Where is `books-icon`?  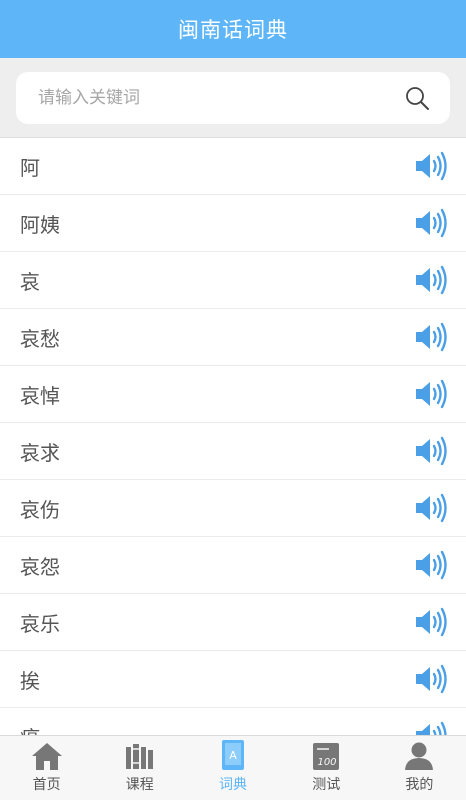 books-icon is located at coordinates (140, 754).